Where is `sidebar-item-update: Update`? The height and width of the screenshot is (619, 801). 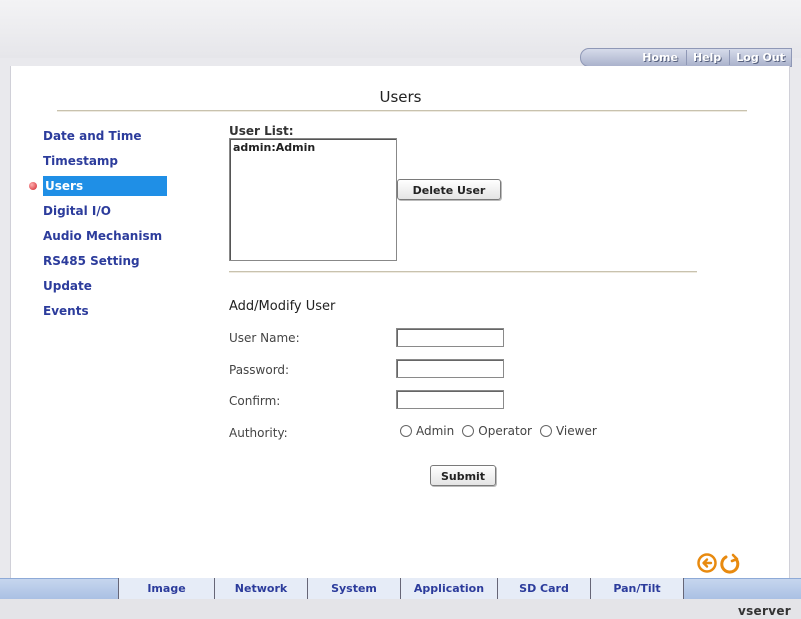 sidebar-item-update: Update is located at coordinates (111, 288).